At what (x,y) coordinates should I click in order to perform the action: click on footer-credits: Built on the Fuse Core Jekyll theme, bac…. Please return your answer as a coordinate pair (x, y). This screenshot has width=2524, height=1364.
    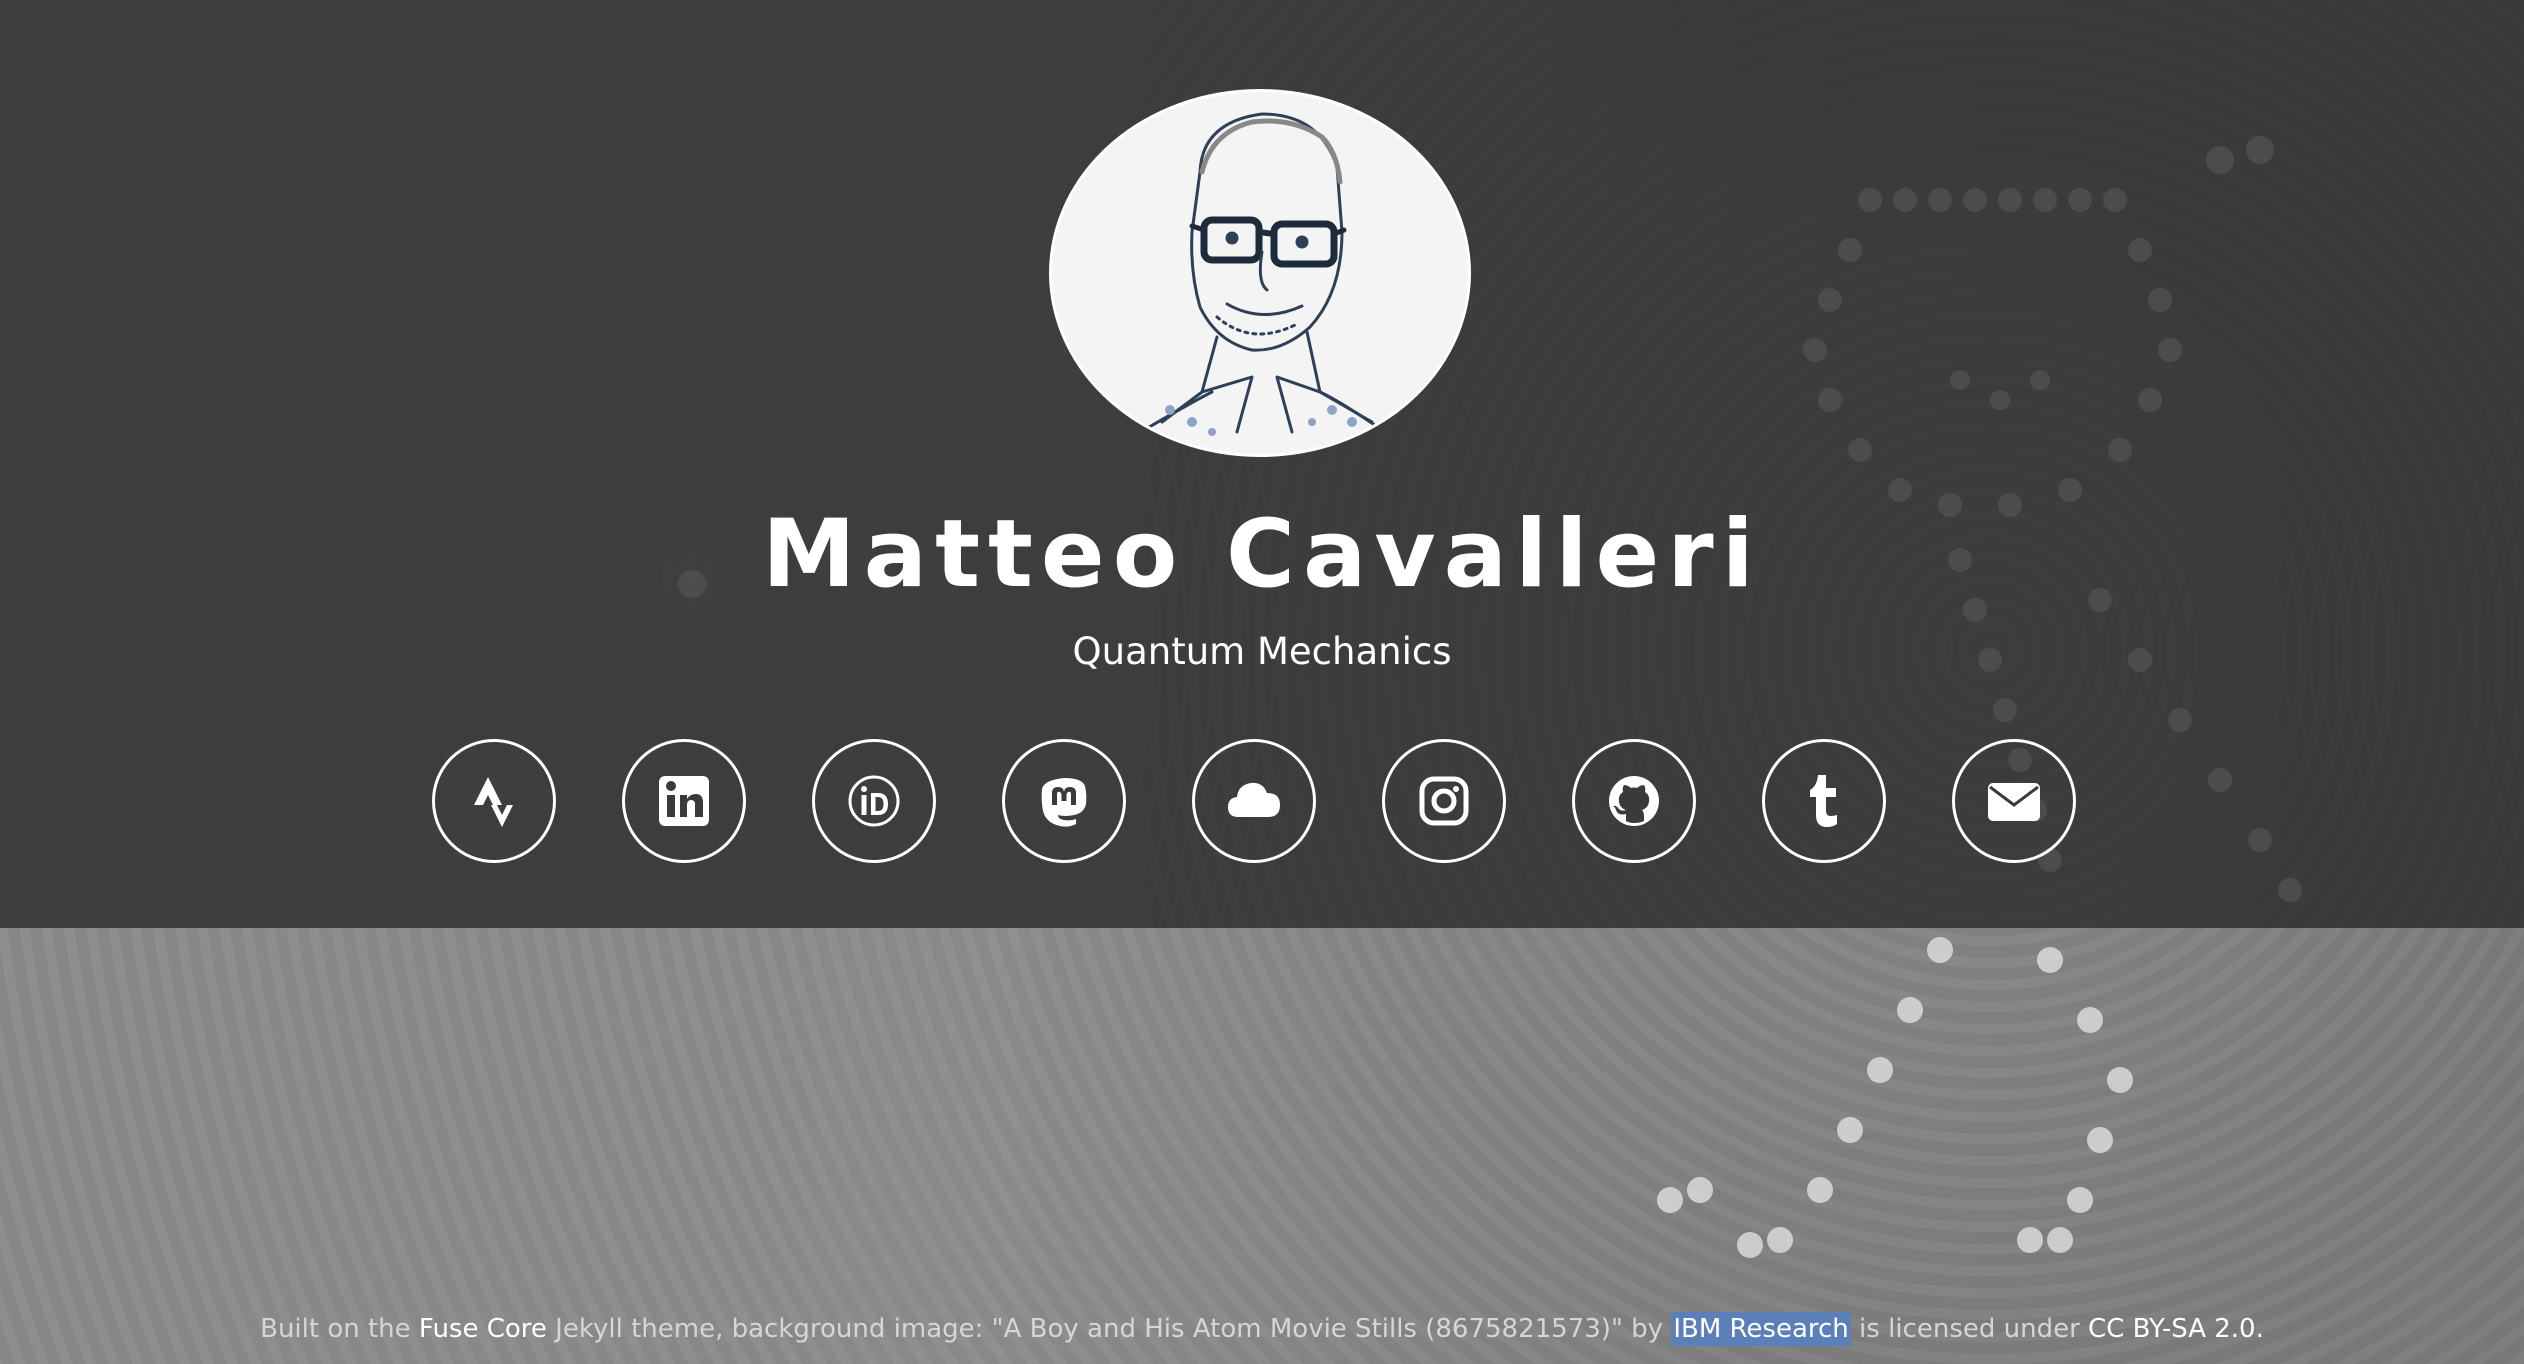
    Looking at the image, I should click on (1262, 1329).